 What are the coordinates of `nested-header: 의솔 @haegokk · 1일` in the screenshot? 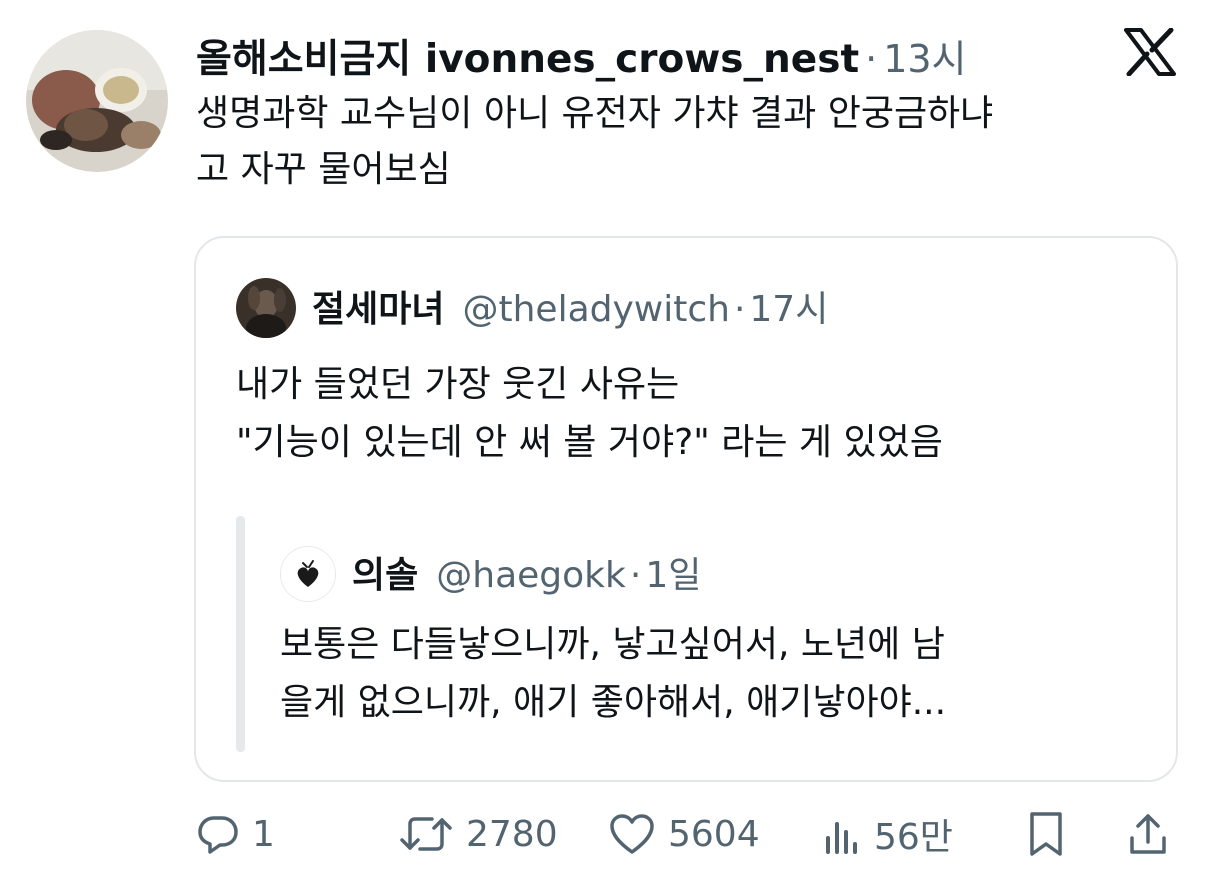 It's located at (526, 572).